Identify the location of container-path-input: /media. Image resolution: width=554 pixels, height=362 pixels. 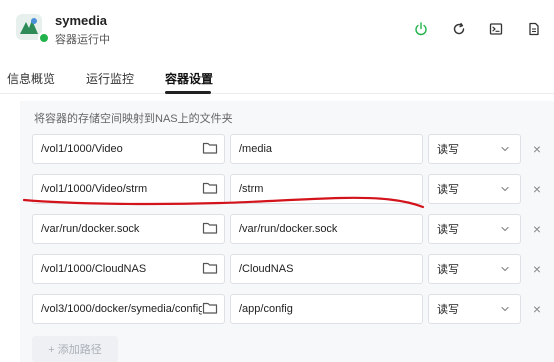
(326, 149).